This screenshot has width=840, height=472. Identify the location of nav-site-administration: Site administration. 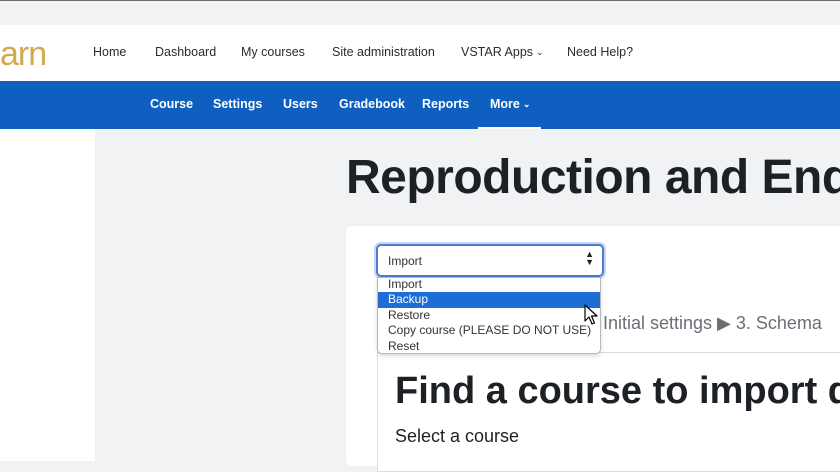
(383, 52).